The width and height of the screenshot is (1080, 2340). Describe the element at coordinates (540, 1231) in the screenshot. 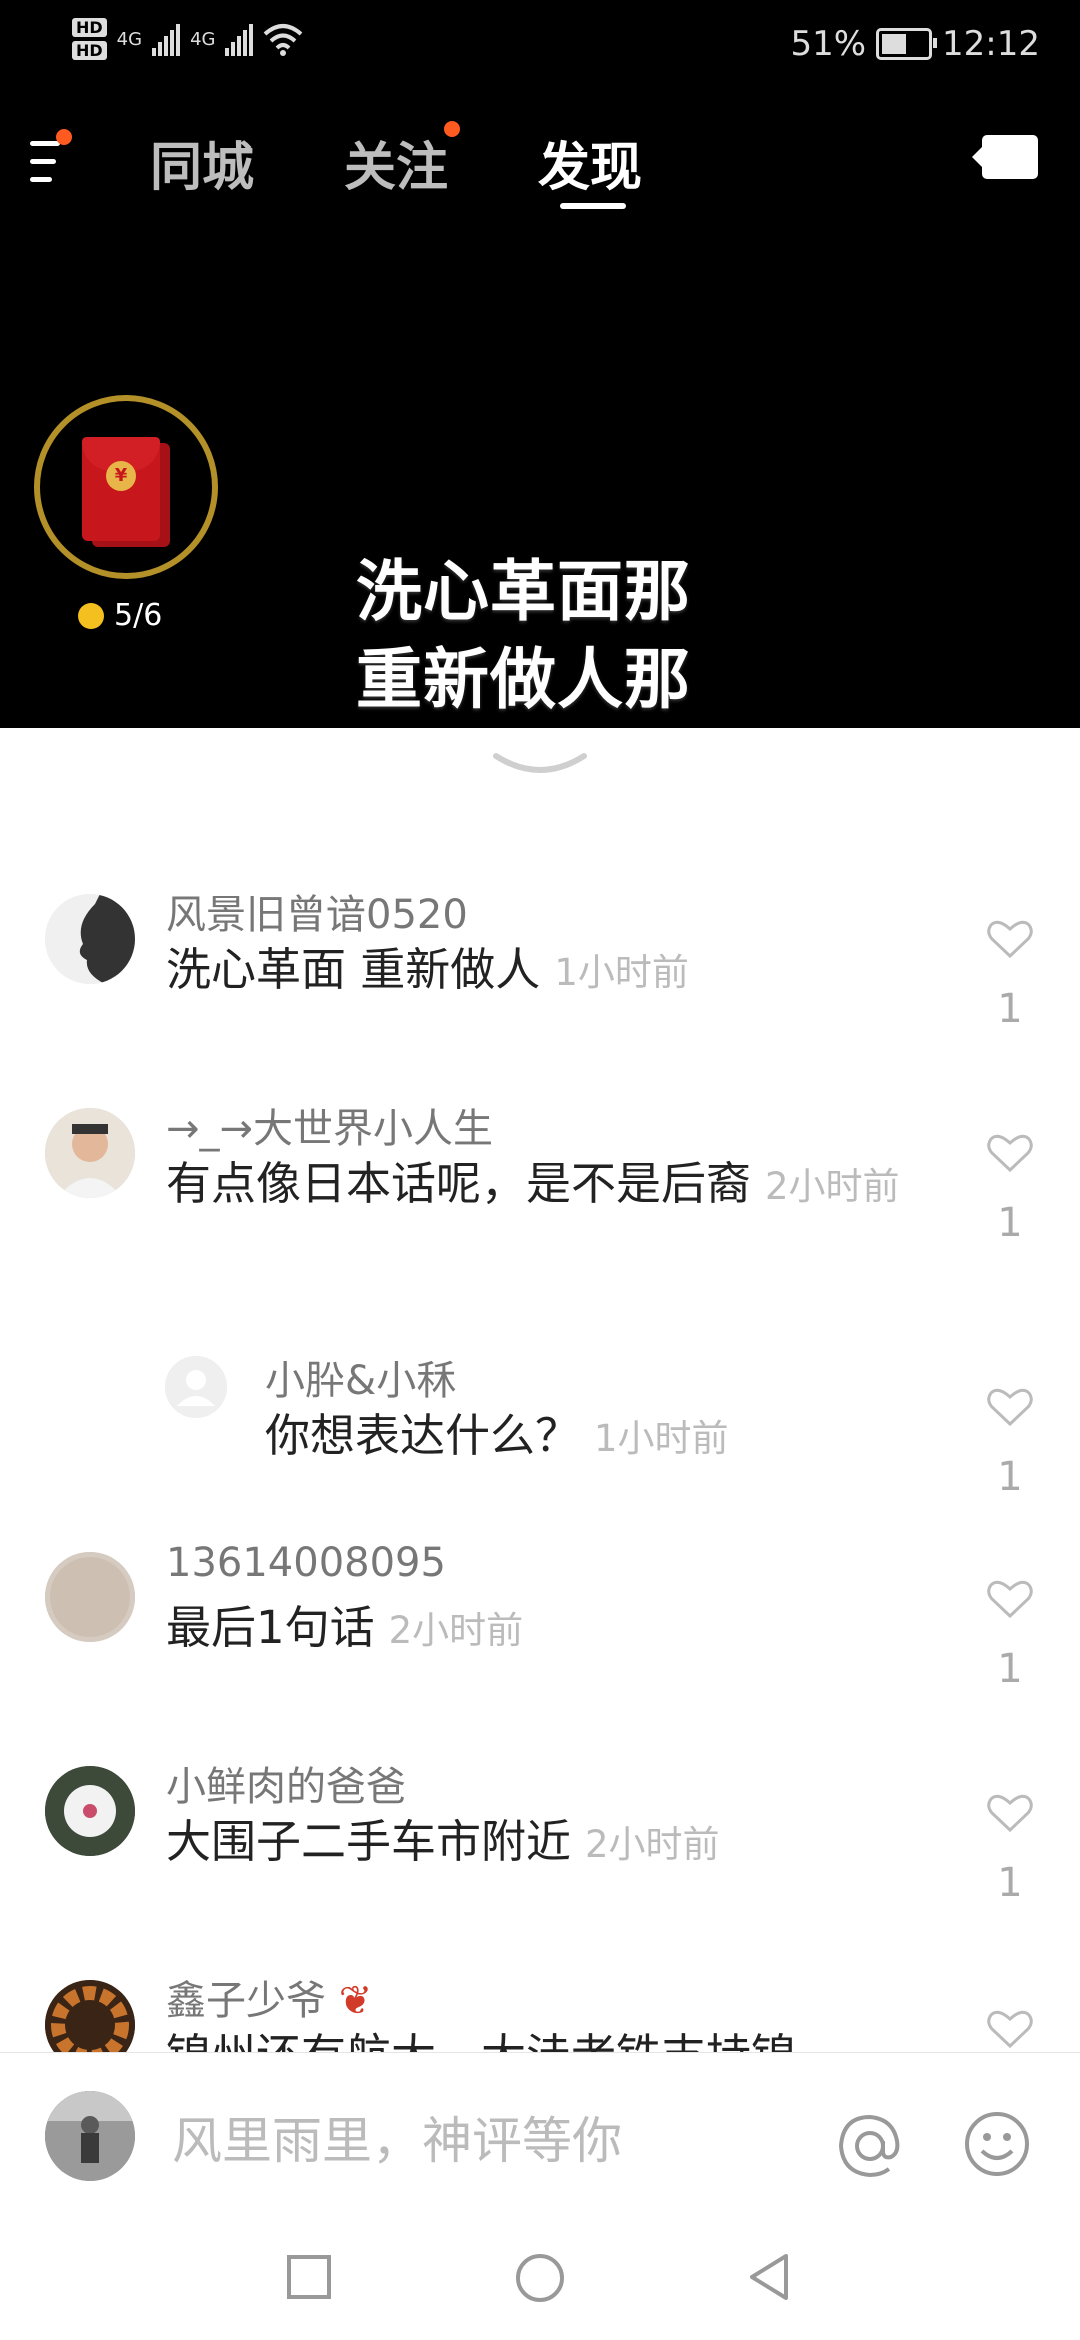

I see `comment-item: →_→大世界小人生 有点像日本话呢，是不是后裔 2小时前 1` at that location.